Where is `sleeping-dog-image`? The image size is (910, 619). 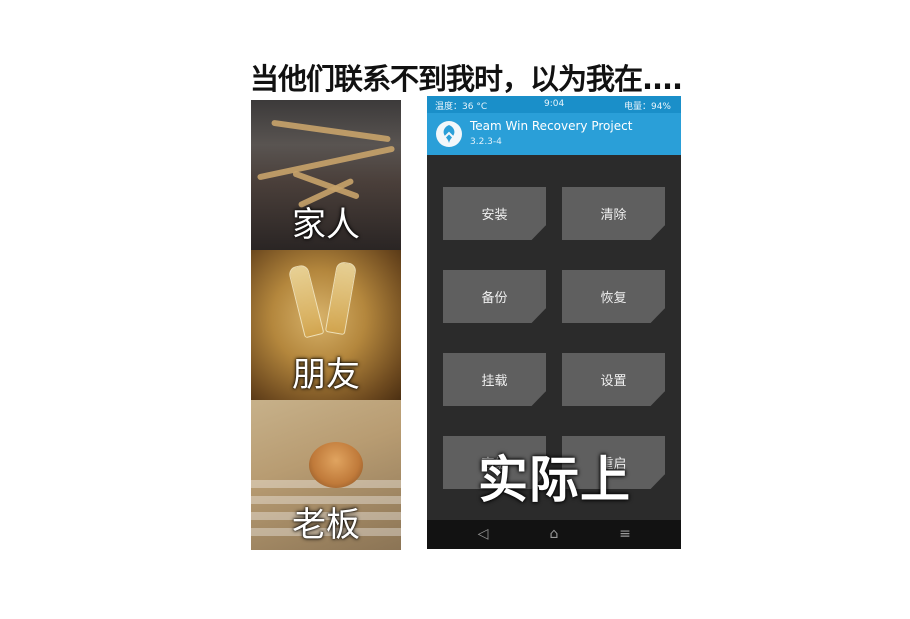 sleeping-dog-image is located at coordinates (336, 465).